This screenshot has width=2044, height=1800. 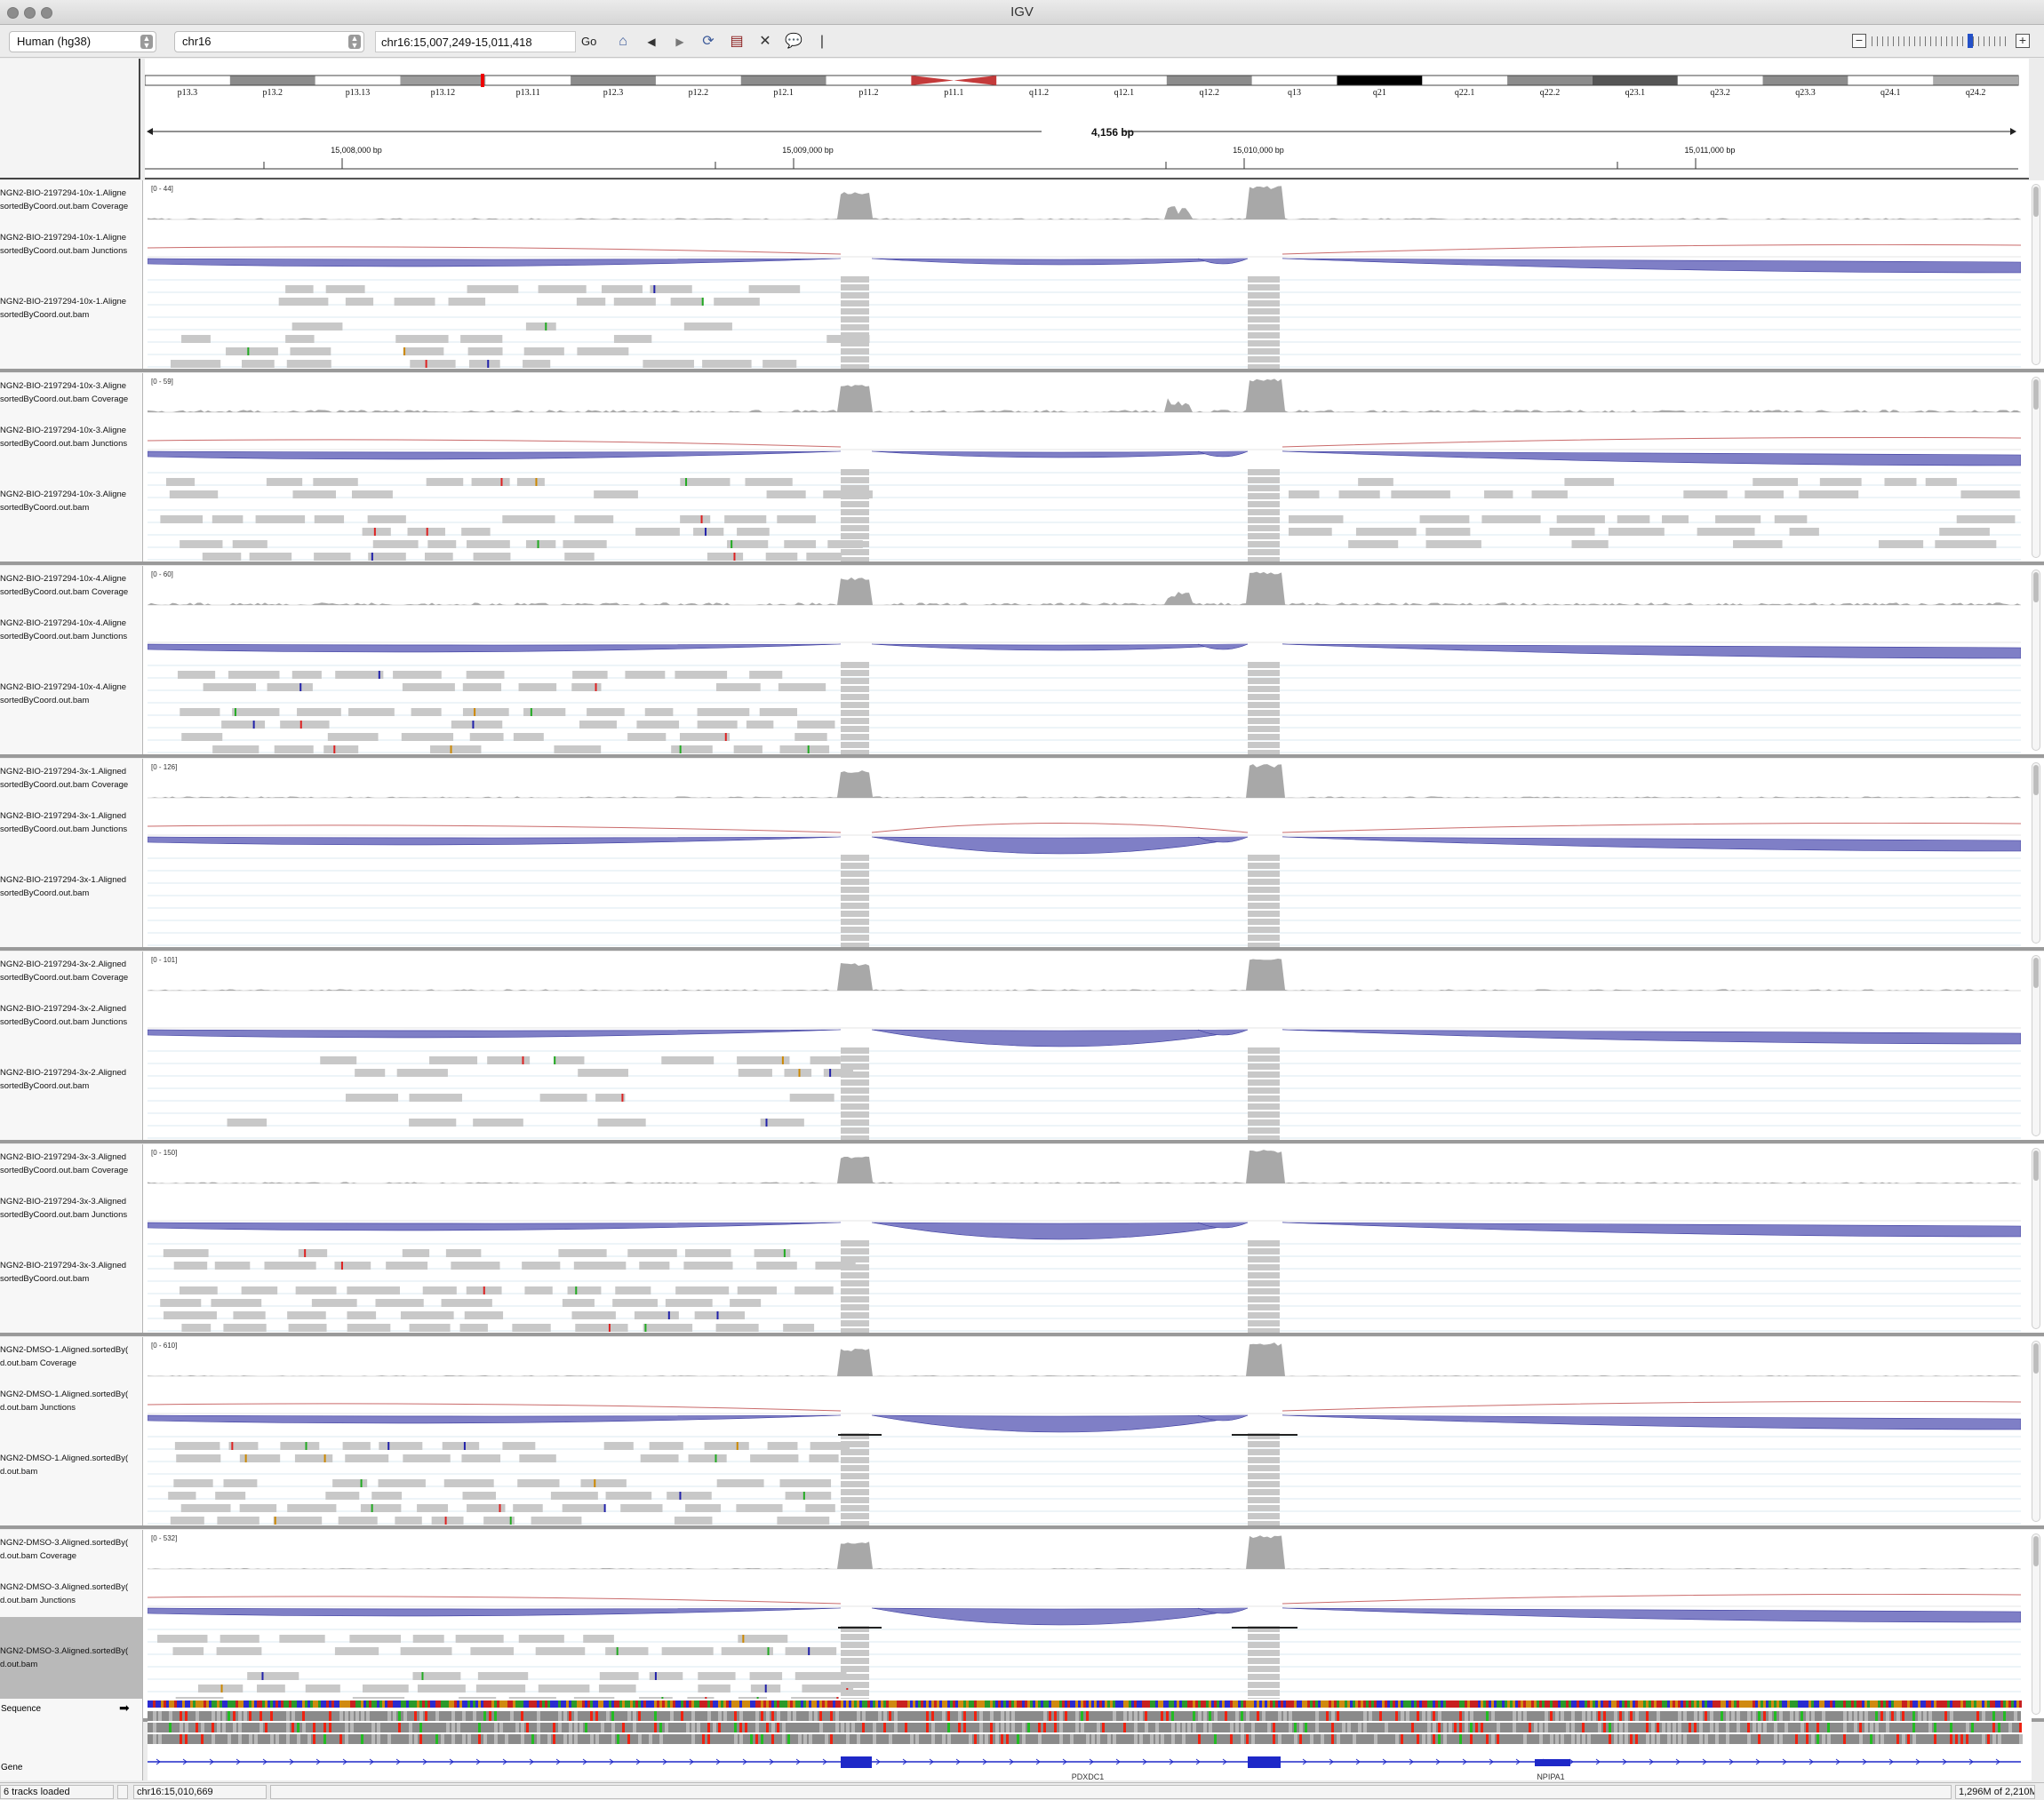 I want to click on region-of-interest-icon: ▤, so click(x=737, y=42).